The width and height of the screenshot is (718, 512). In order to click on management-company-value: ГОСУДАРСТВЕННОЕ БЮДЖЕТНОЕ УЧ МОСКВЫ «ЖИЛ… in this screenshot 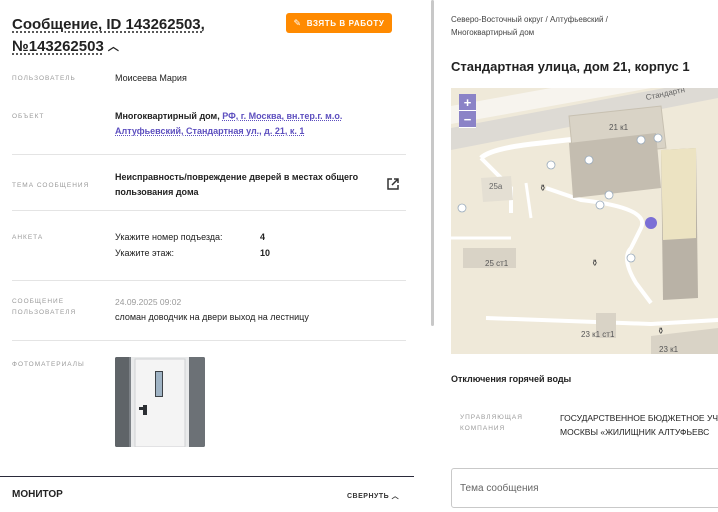, I will do `click(639, 425)`.